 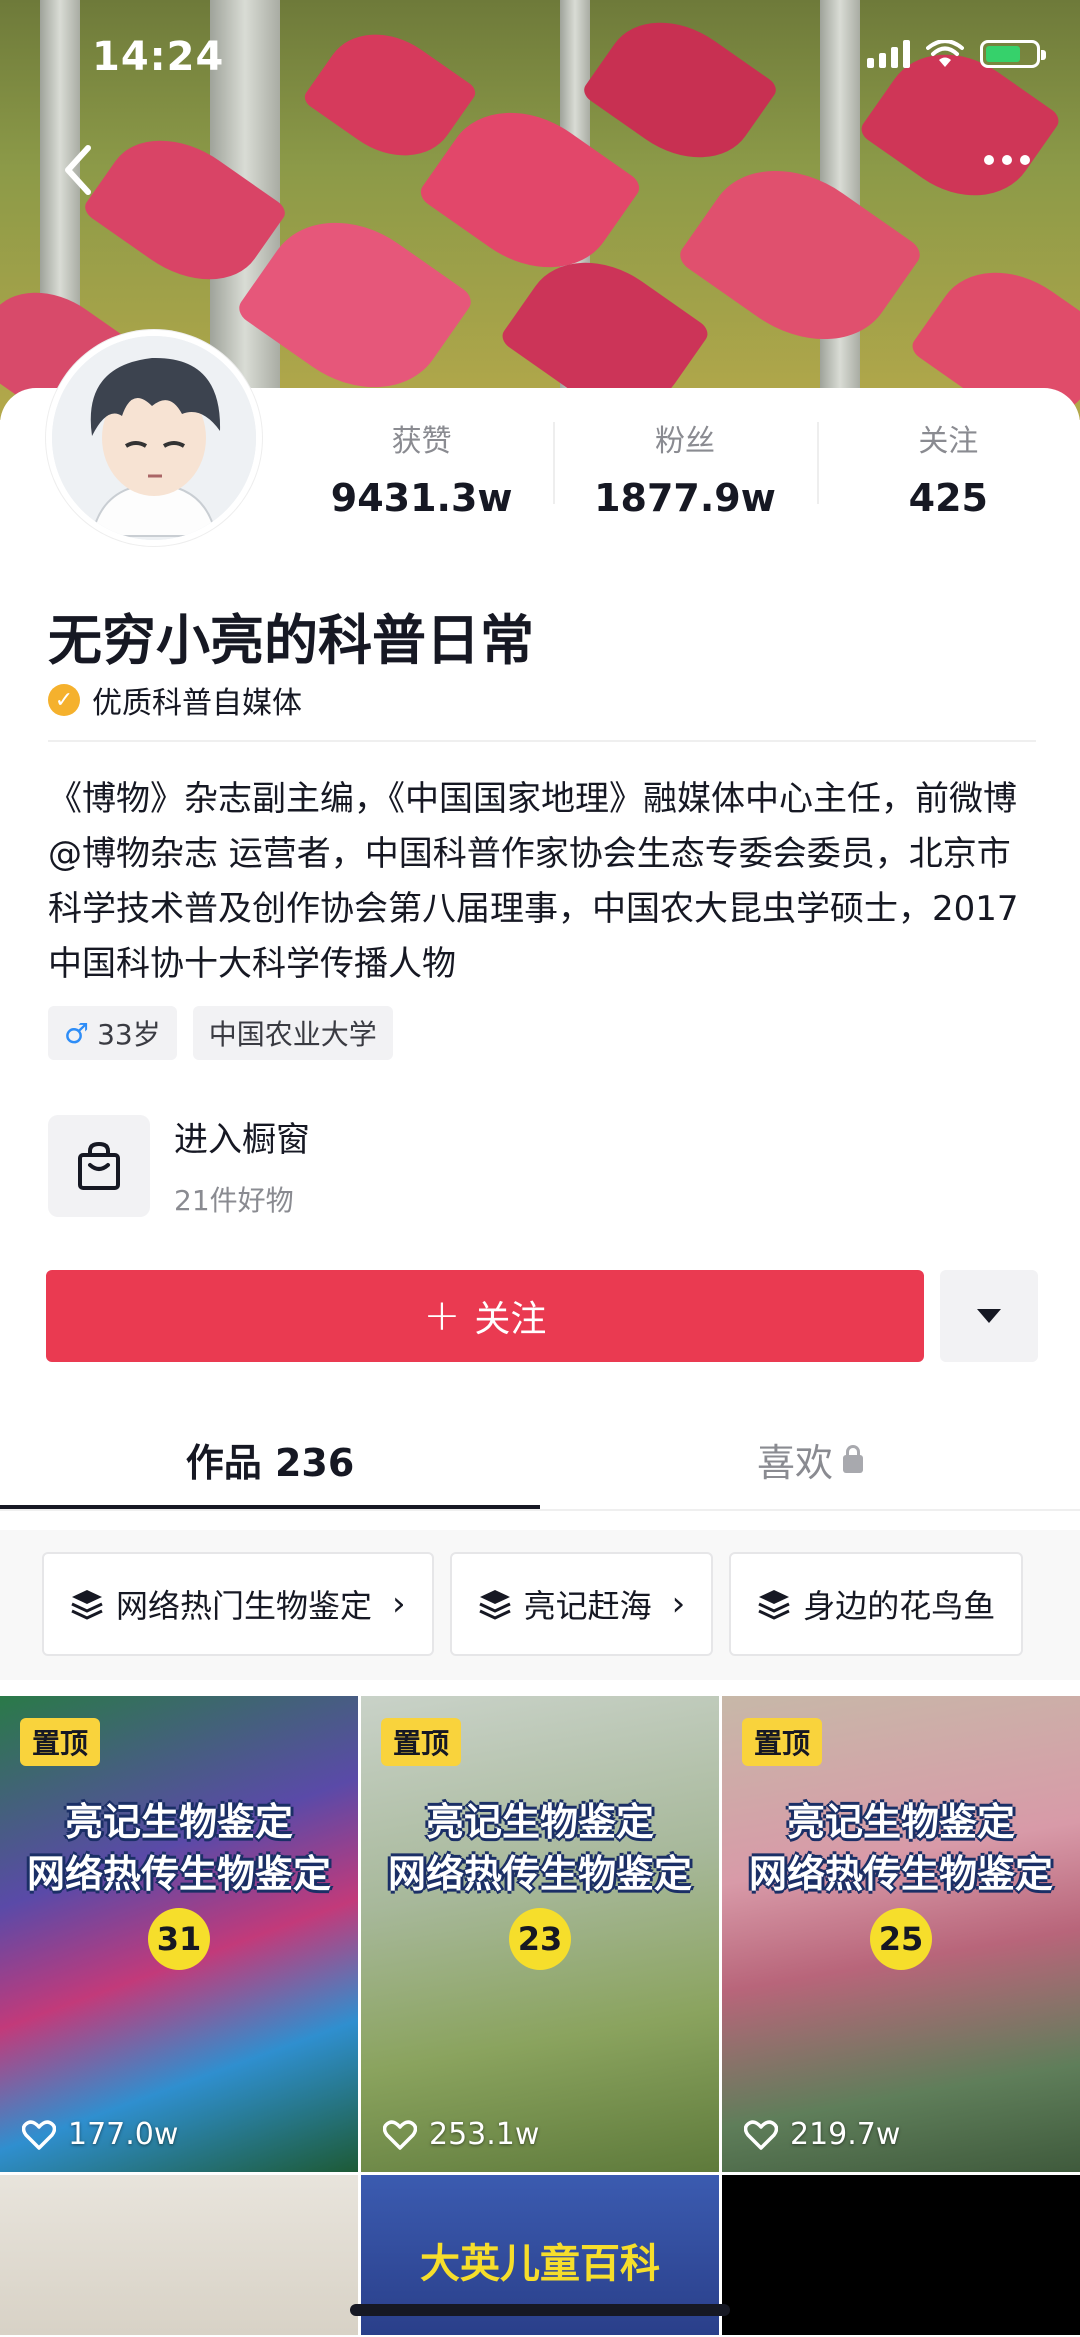 I want to click on episode-number: 23, so click(x=540, y=1939).